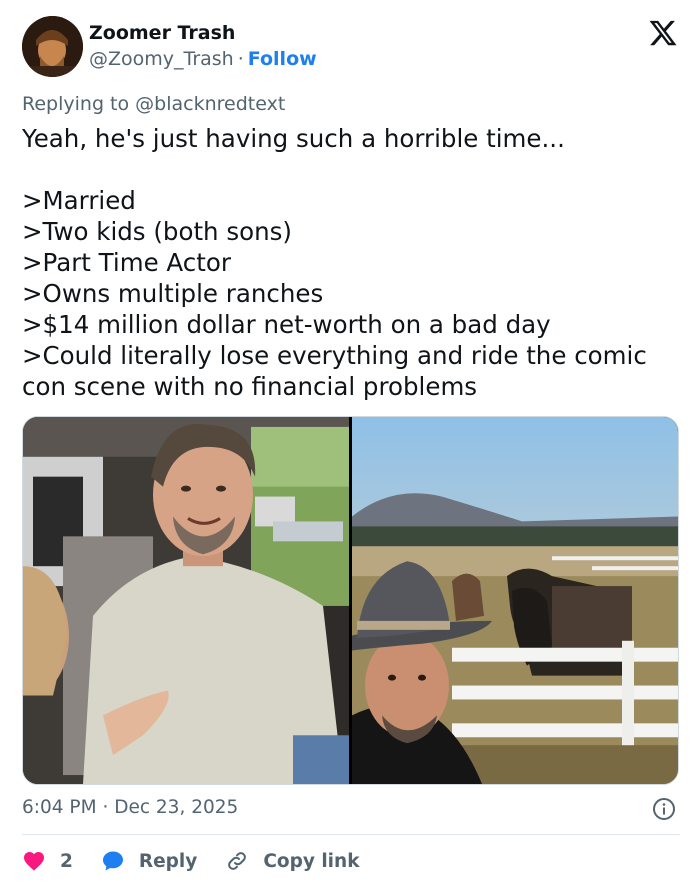 This screenshot has width=700, height=888. What do you see at coordinates (162, 33) in the screenshot?
I see `author-name: Zoomer Trash` at bounding box center [162, 33].